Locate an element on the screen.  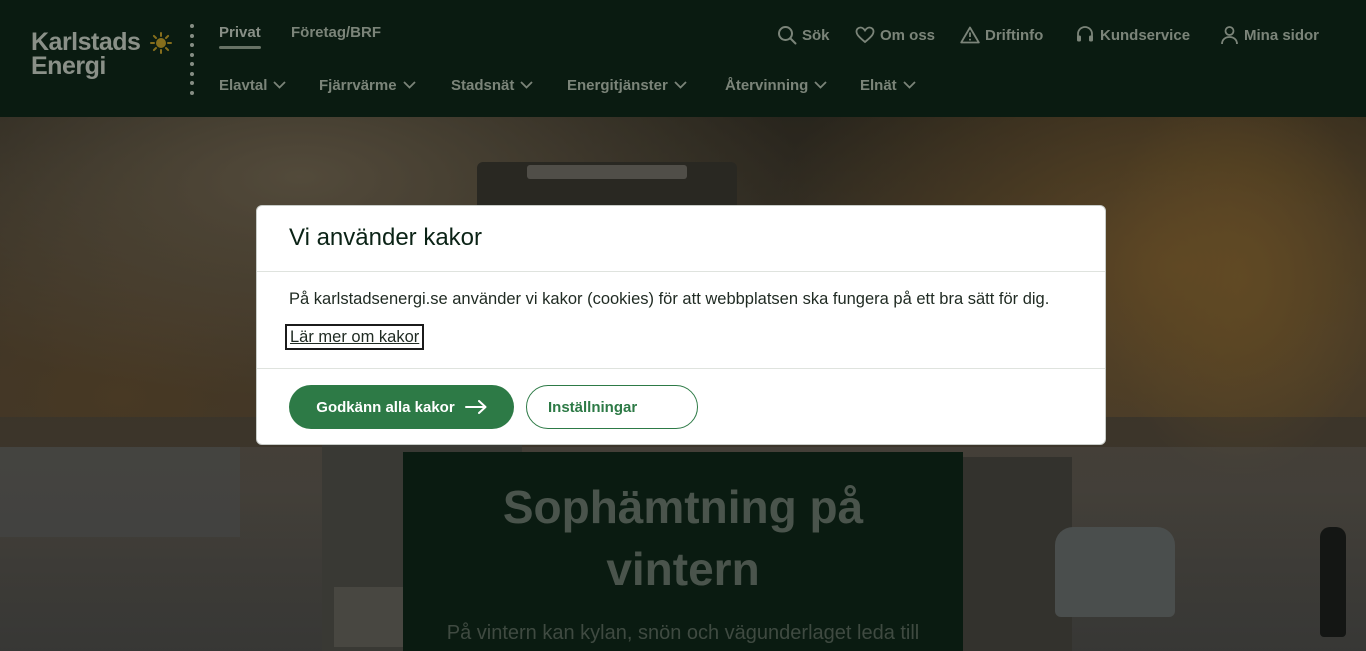
cookie-dialog-title: Vi använder kakor is located at coordinates (386, 237).